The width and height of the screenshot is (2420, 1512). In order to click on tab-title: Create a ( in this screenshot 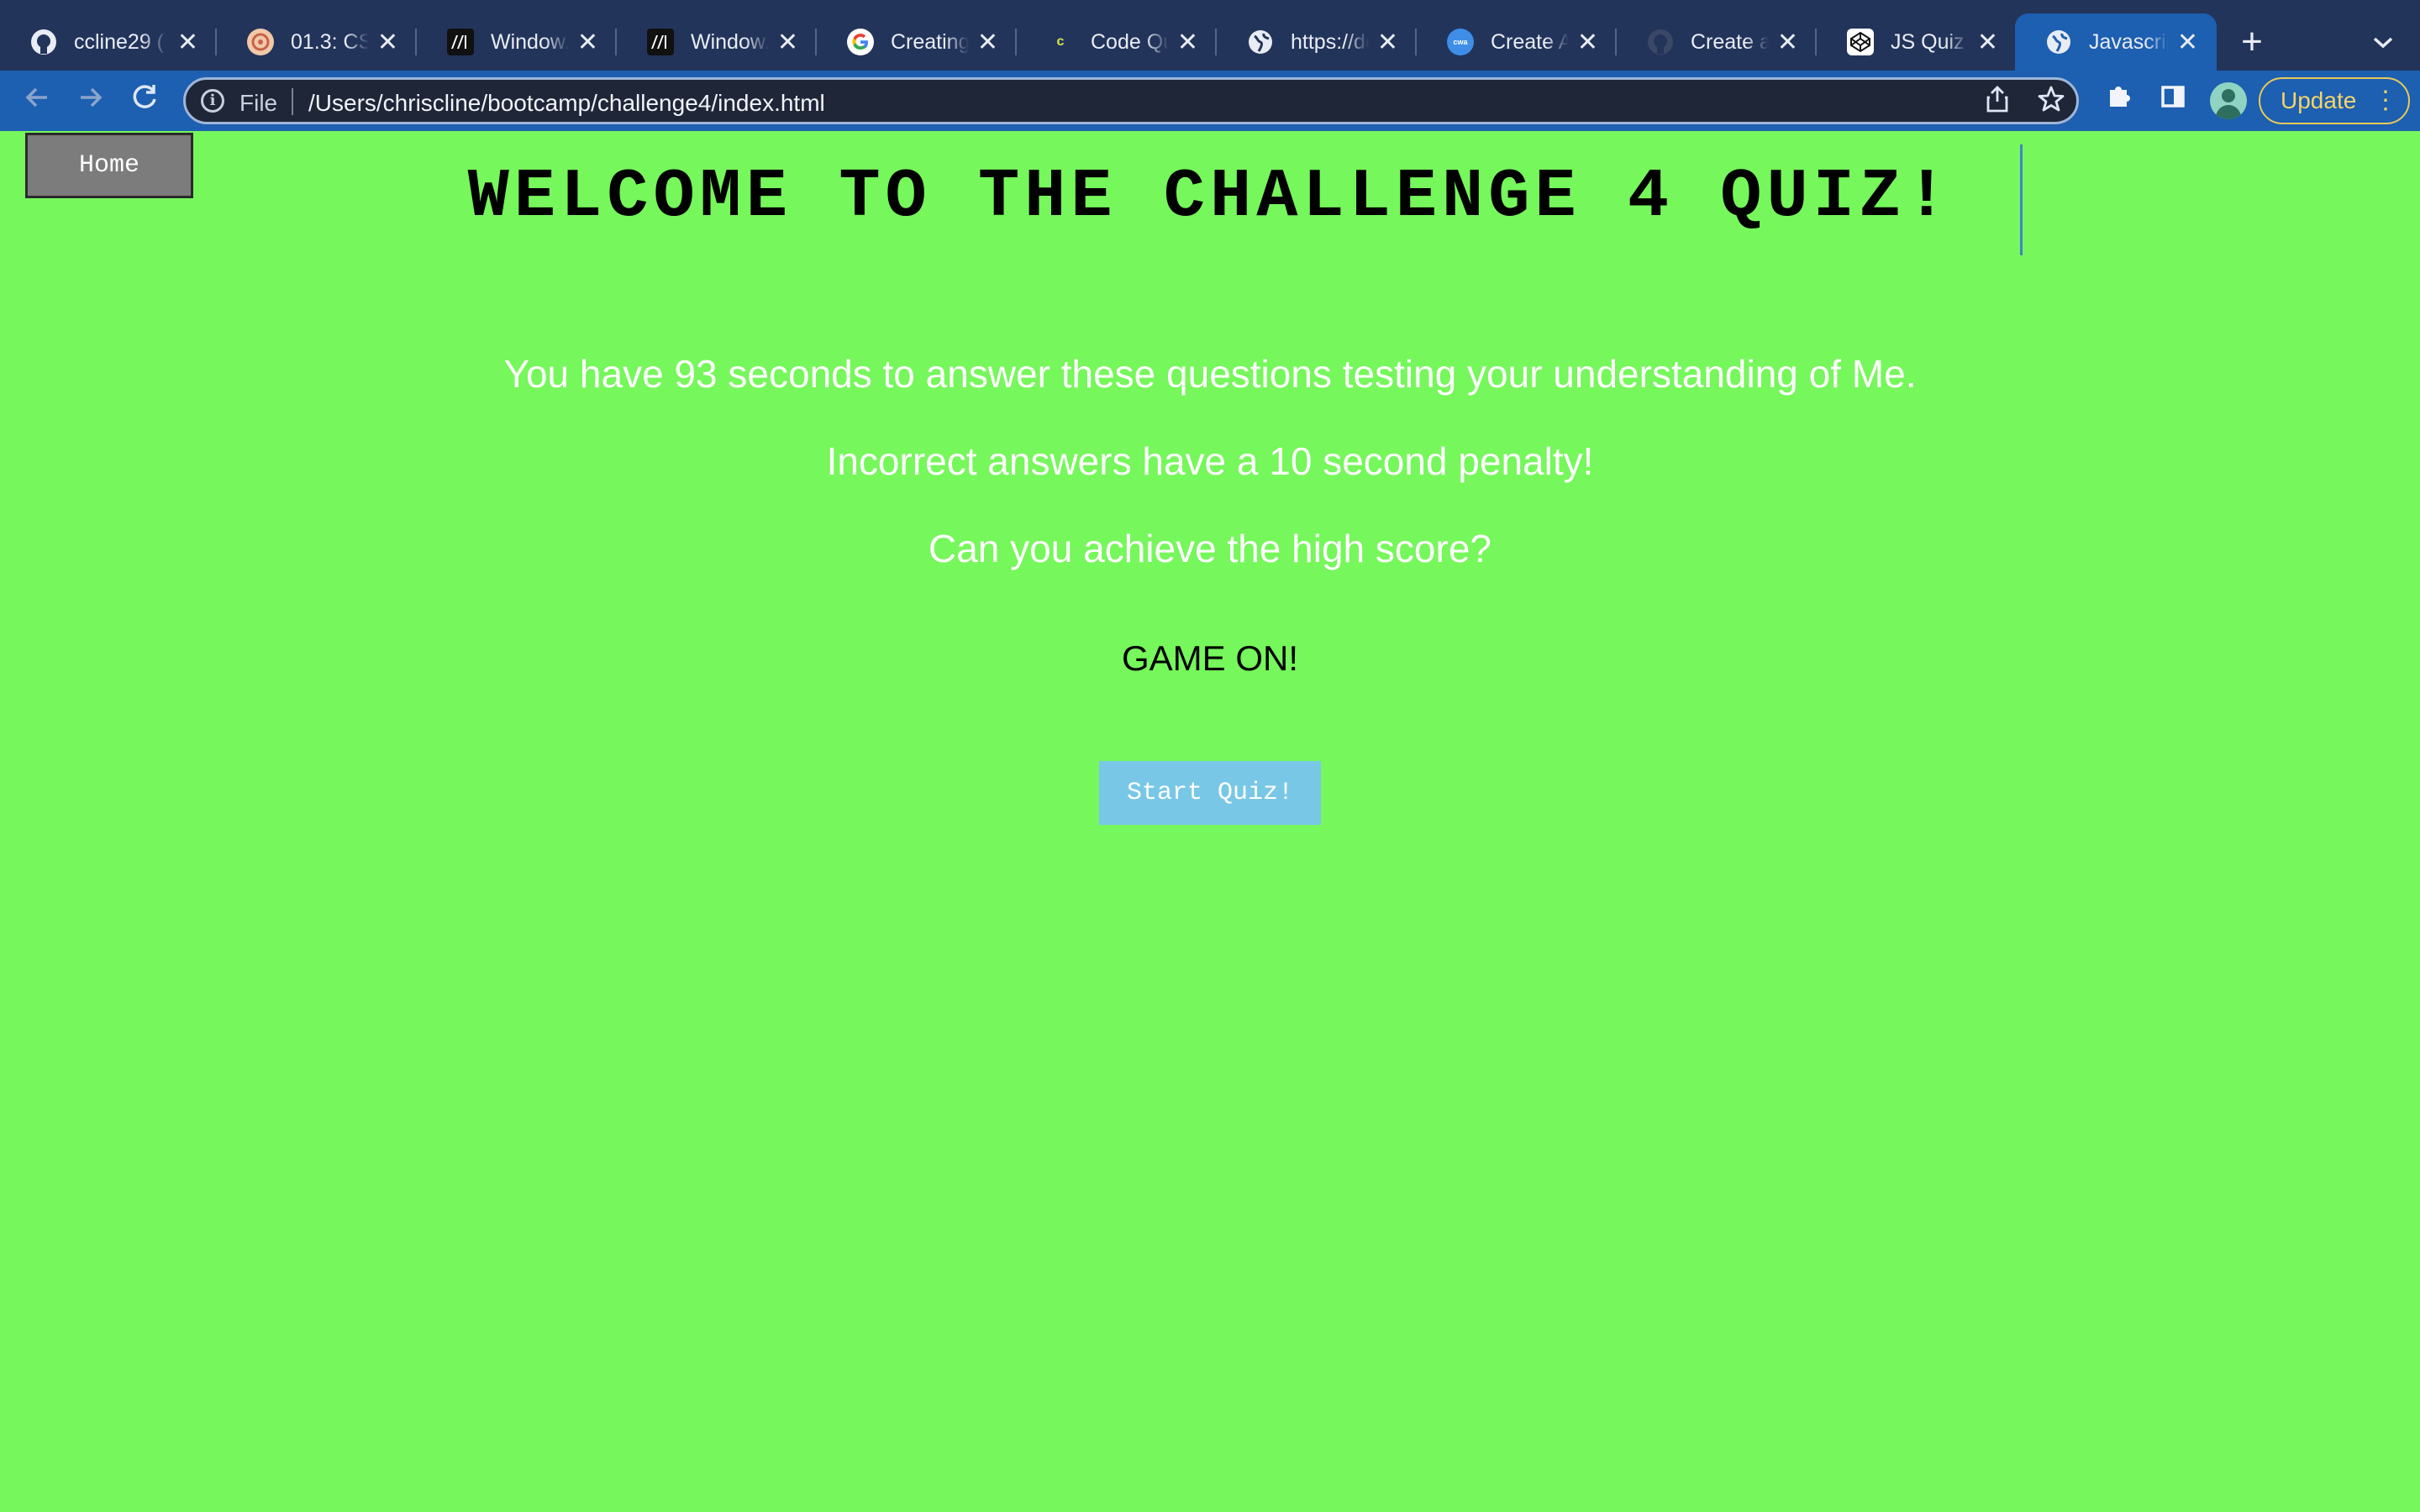, I will do `click(1730, 41)`.